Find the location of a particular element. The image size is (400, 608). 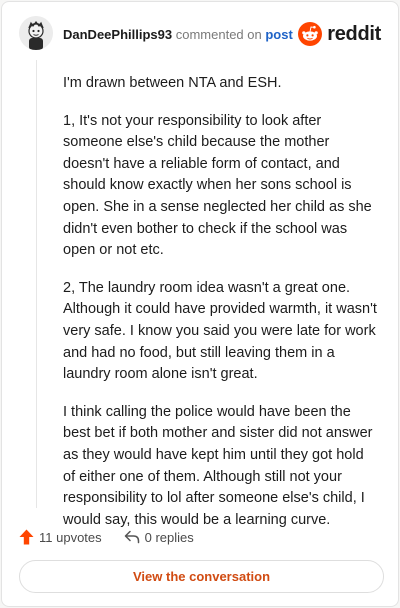

reddit-logo: reddit is located at coordinates (339, 34).